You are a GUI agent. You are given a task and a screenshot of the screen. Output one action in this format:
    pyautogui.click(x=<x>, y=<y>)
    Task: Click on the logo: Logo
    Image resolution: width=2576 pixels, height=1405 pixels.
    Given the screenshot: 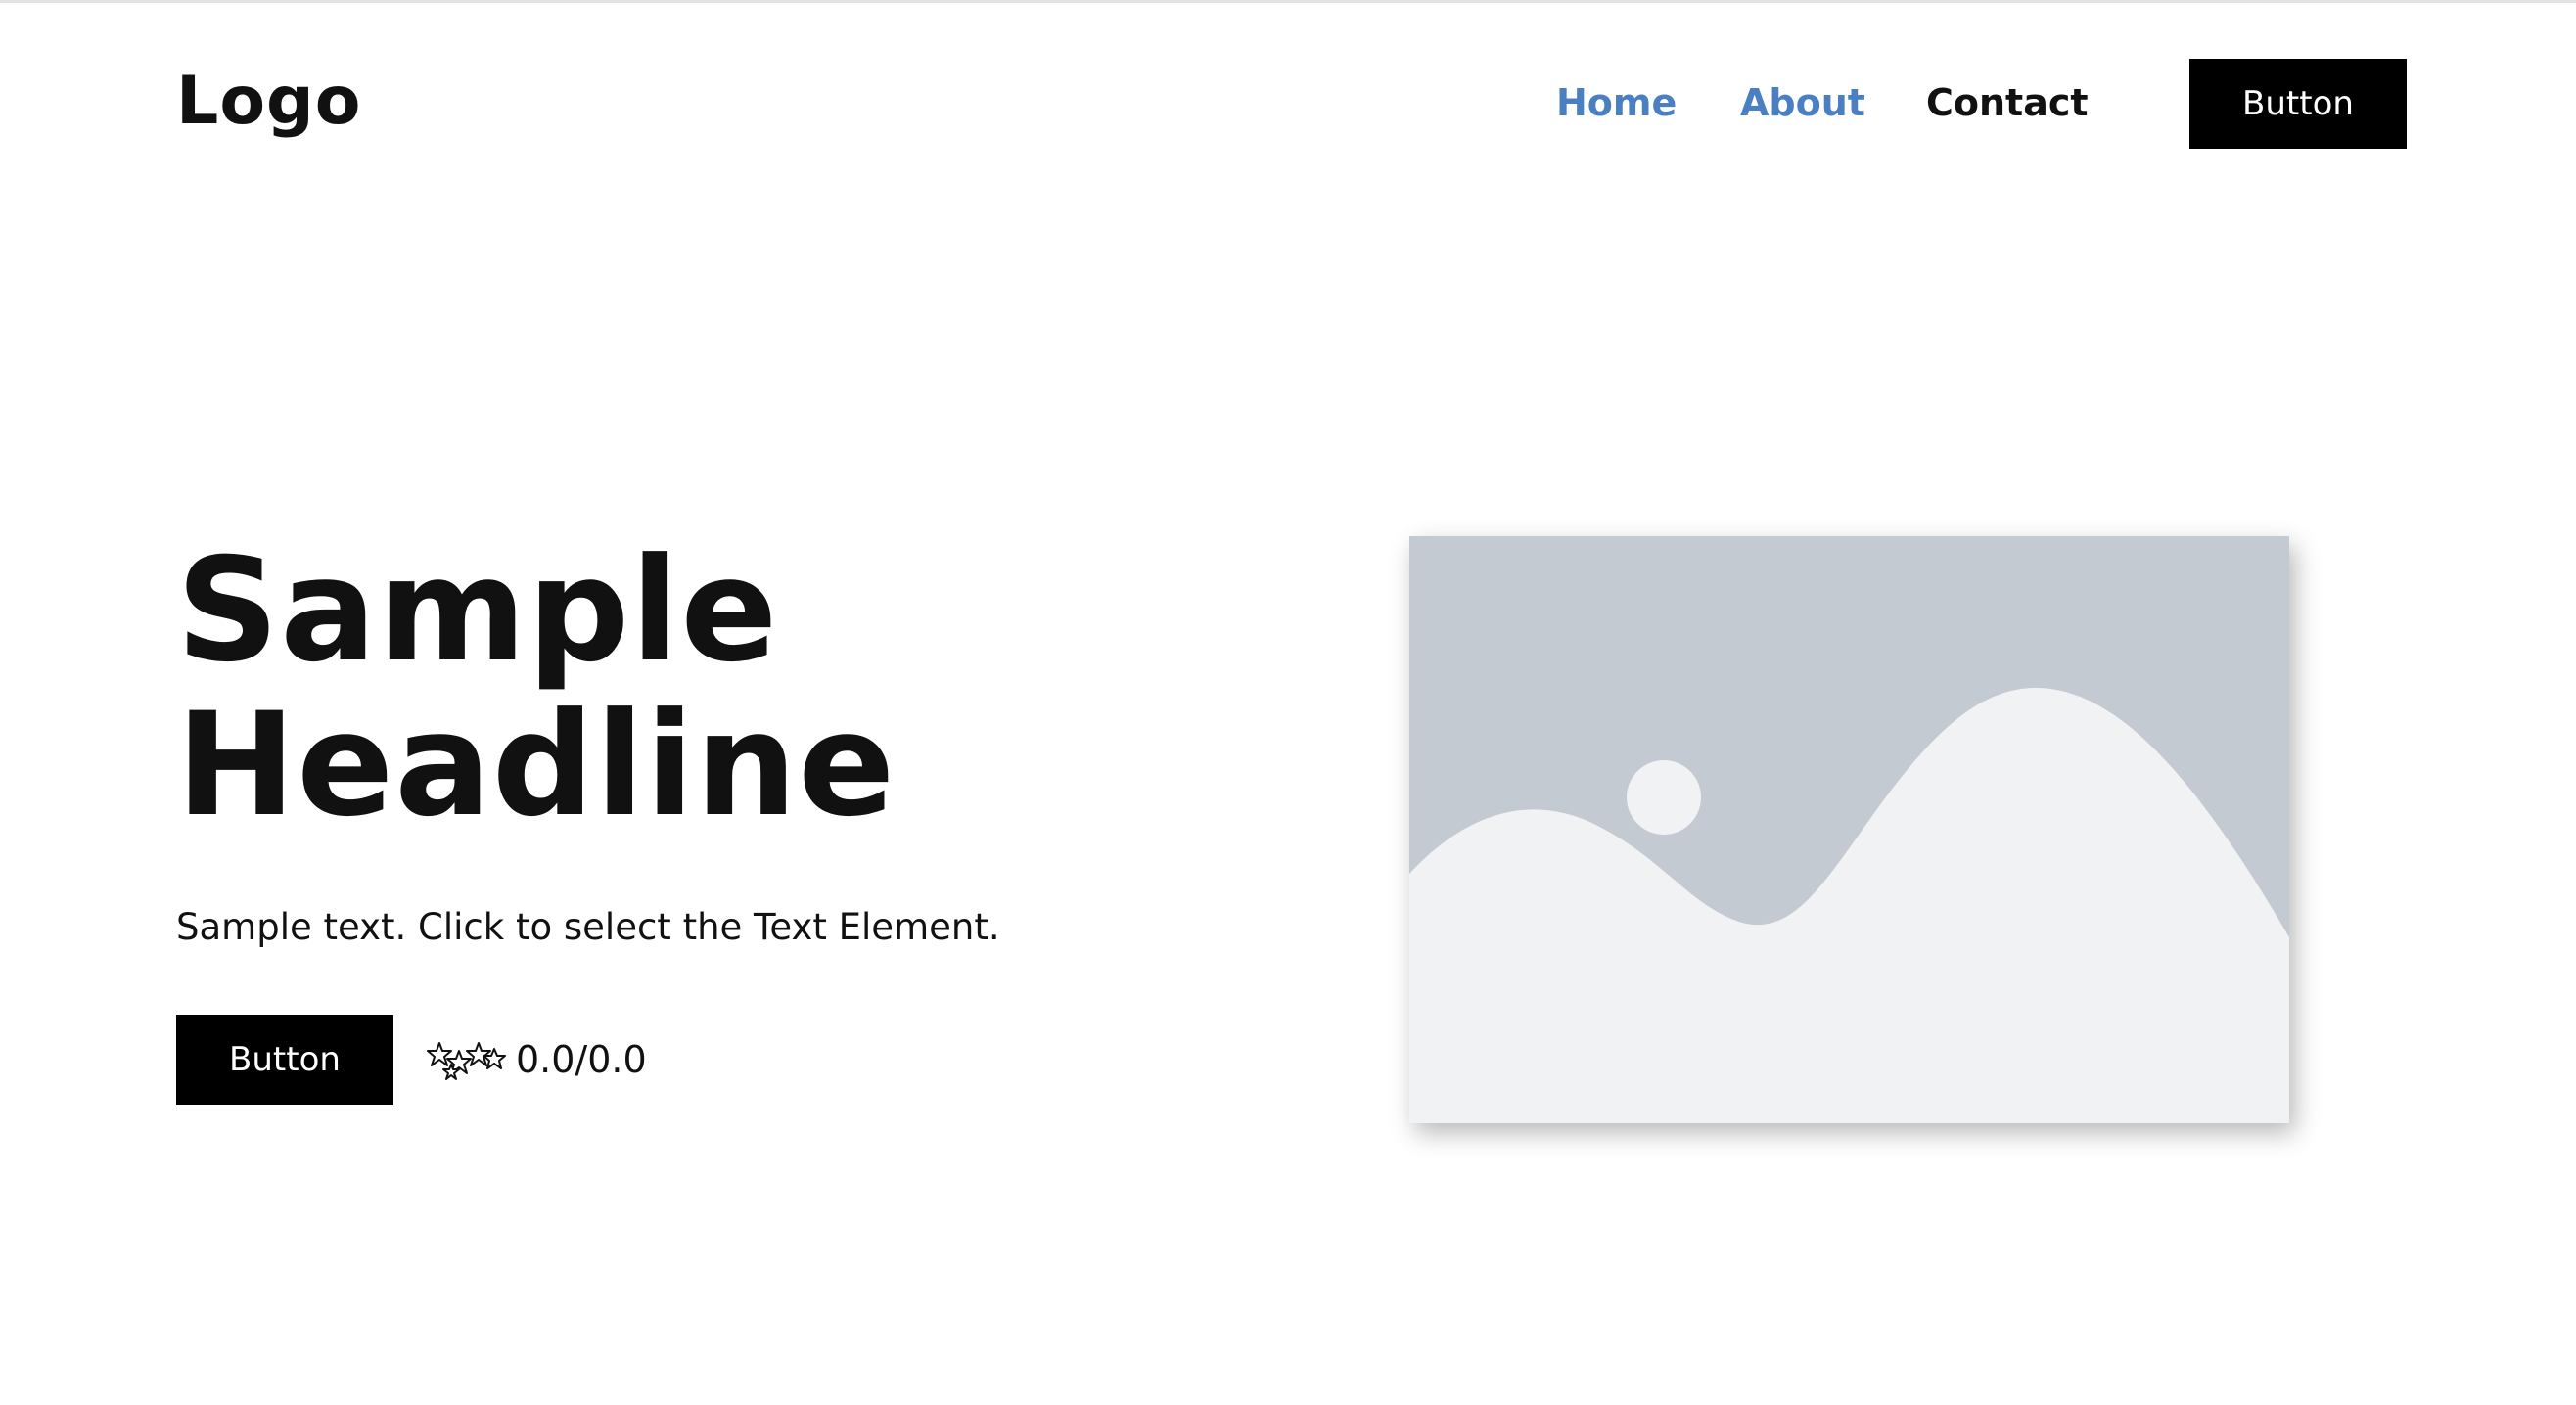 What is the action you would take?
    pyautogui.click(x=269, y=102)
    